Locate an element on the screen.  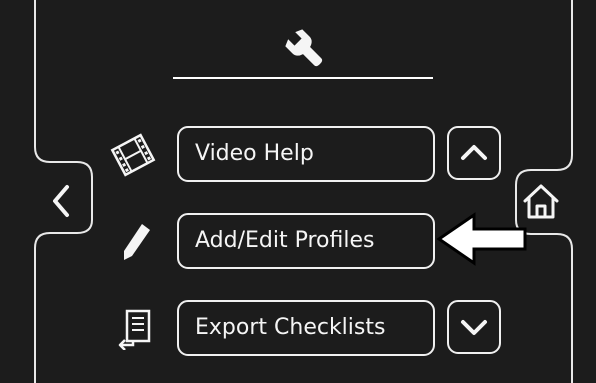
video-help-label: Video Help is located at coordinates (254, 153).